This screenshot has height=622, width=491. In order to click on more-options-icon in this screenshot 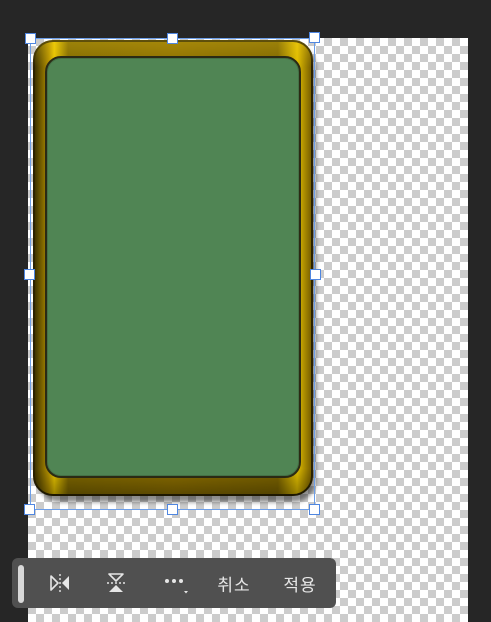, I will do `click(174, 583)`.